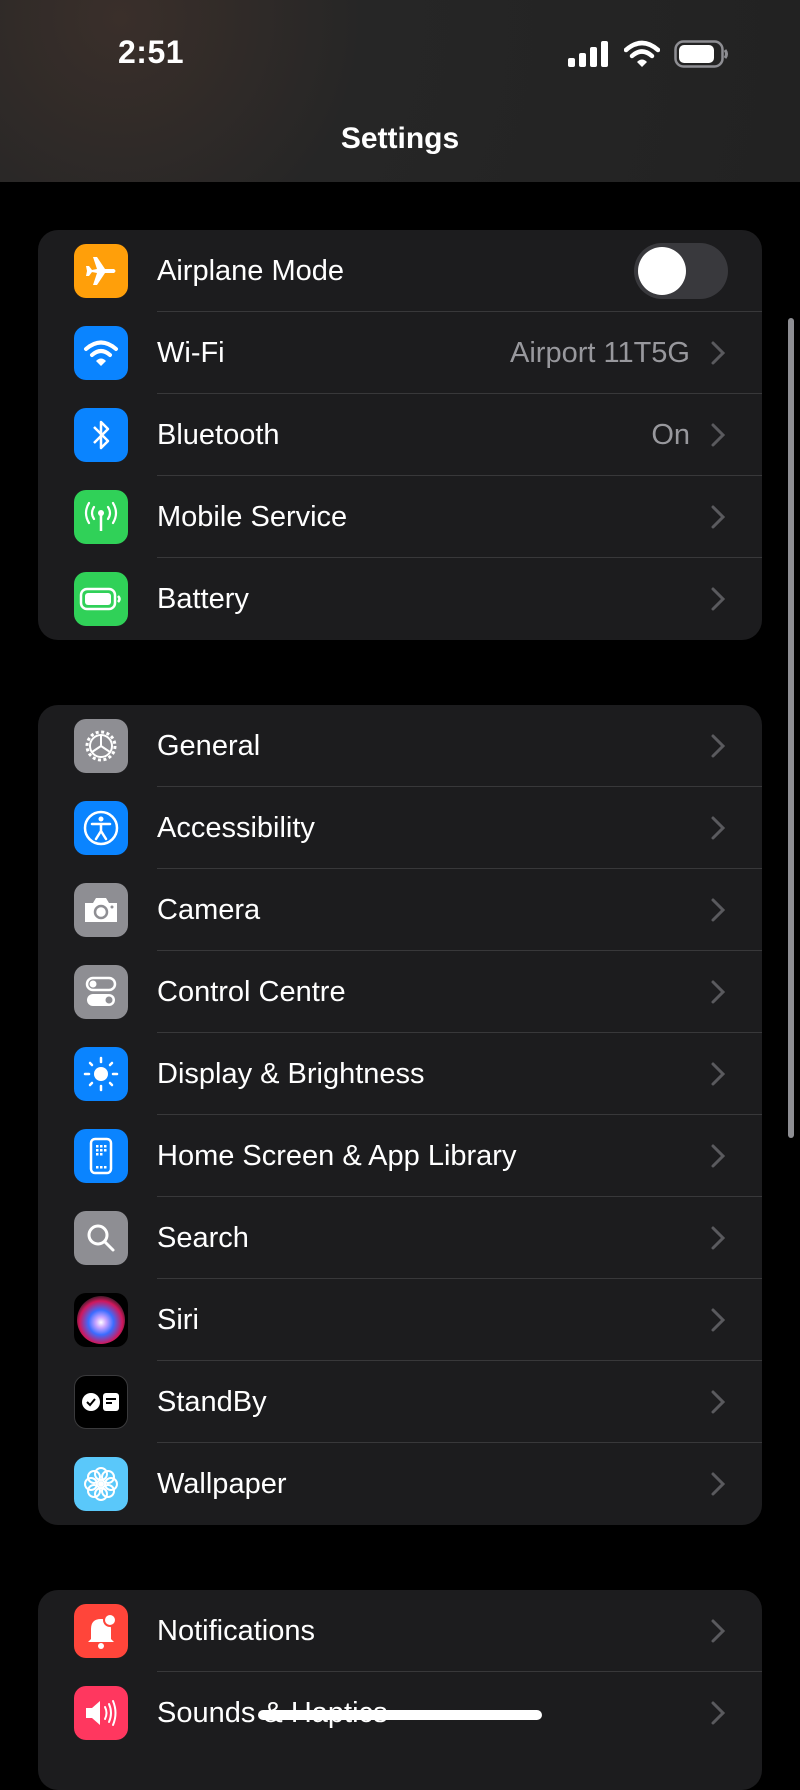 Image resolution: width=800 pixels, height=1790 pixels. What do you see at coordinates (252, 516) in the screenshot?
I see `row-label: Mobile Service` at bounding box center [252, 516].